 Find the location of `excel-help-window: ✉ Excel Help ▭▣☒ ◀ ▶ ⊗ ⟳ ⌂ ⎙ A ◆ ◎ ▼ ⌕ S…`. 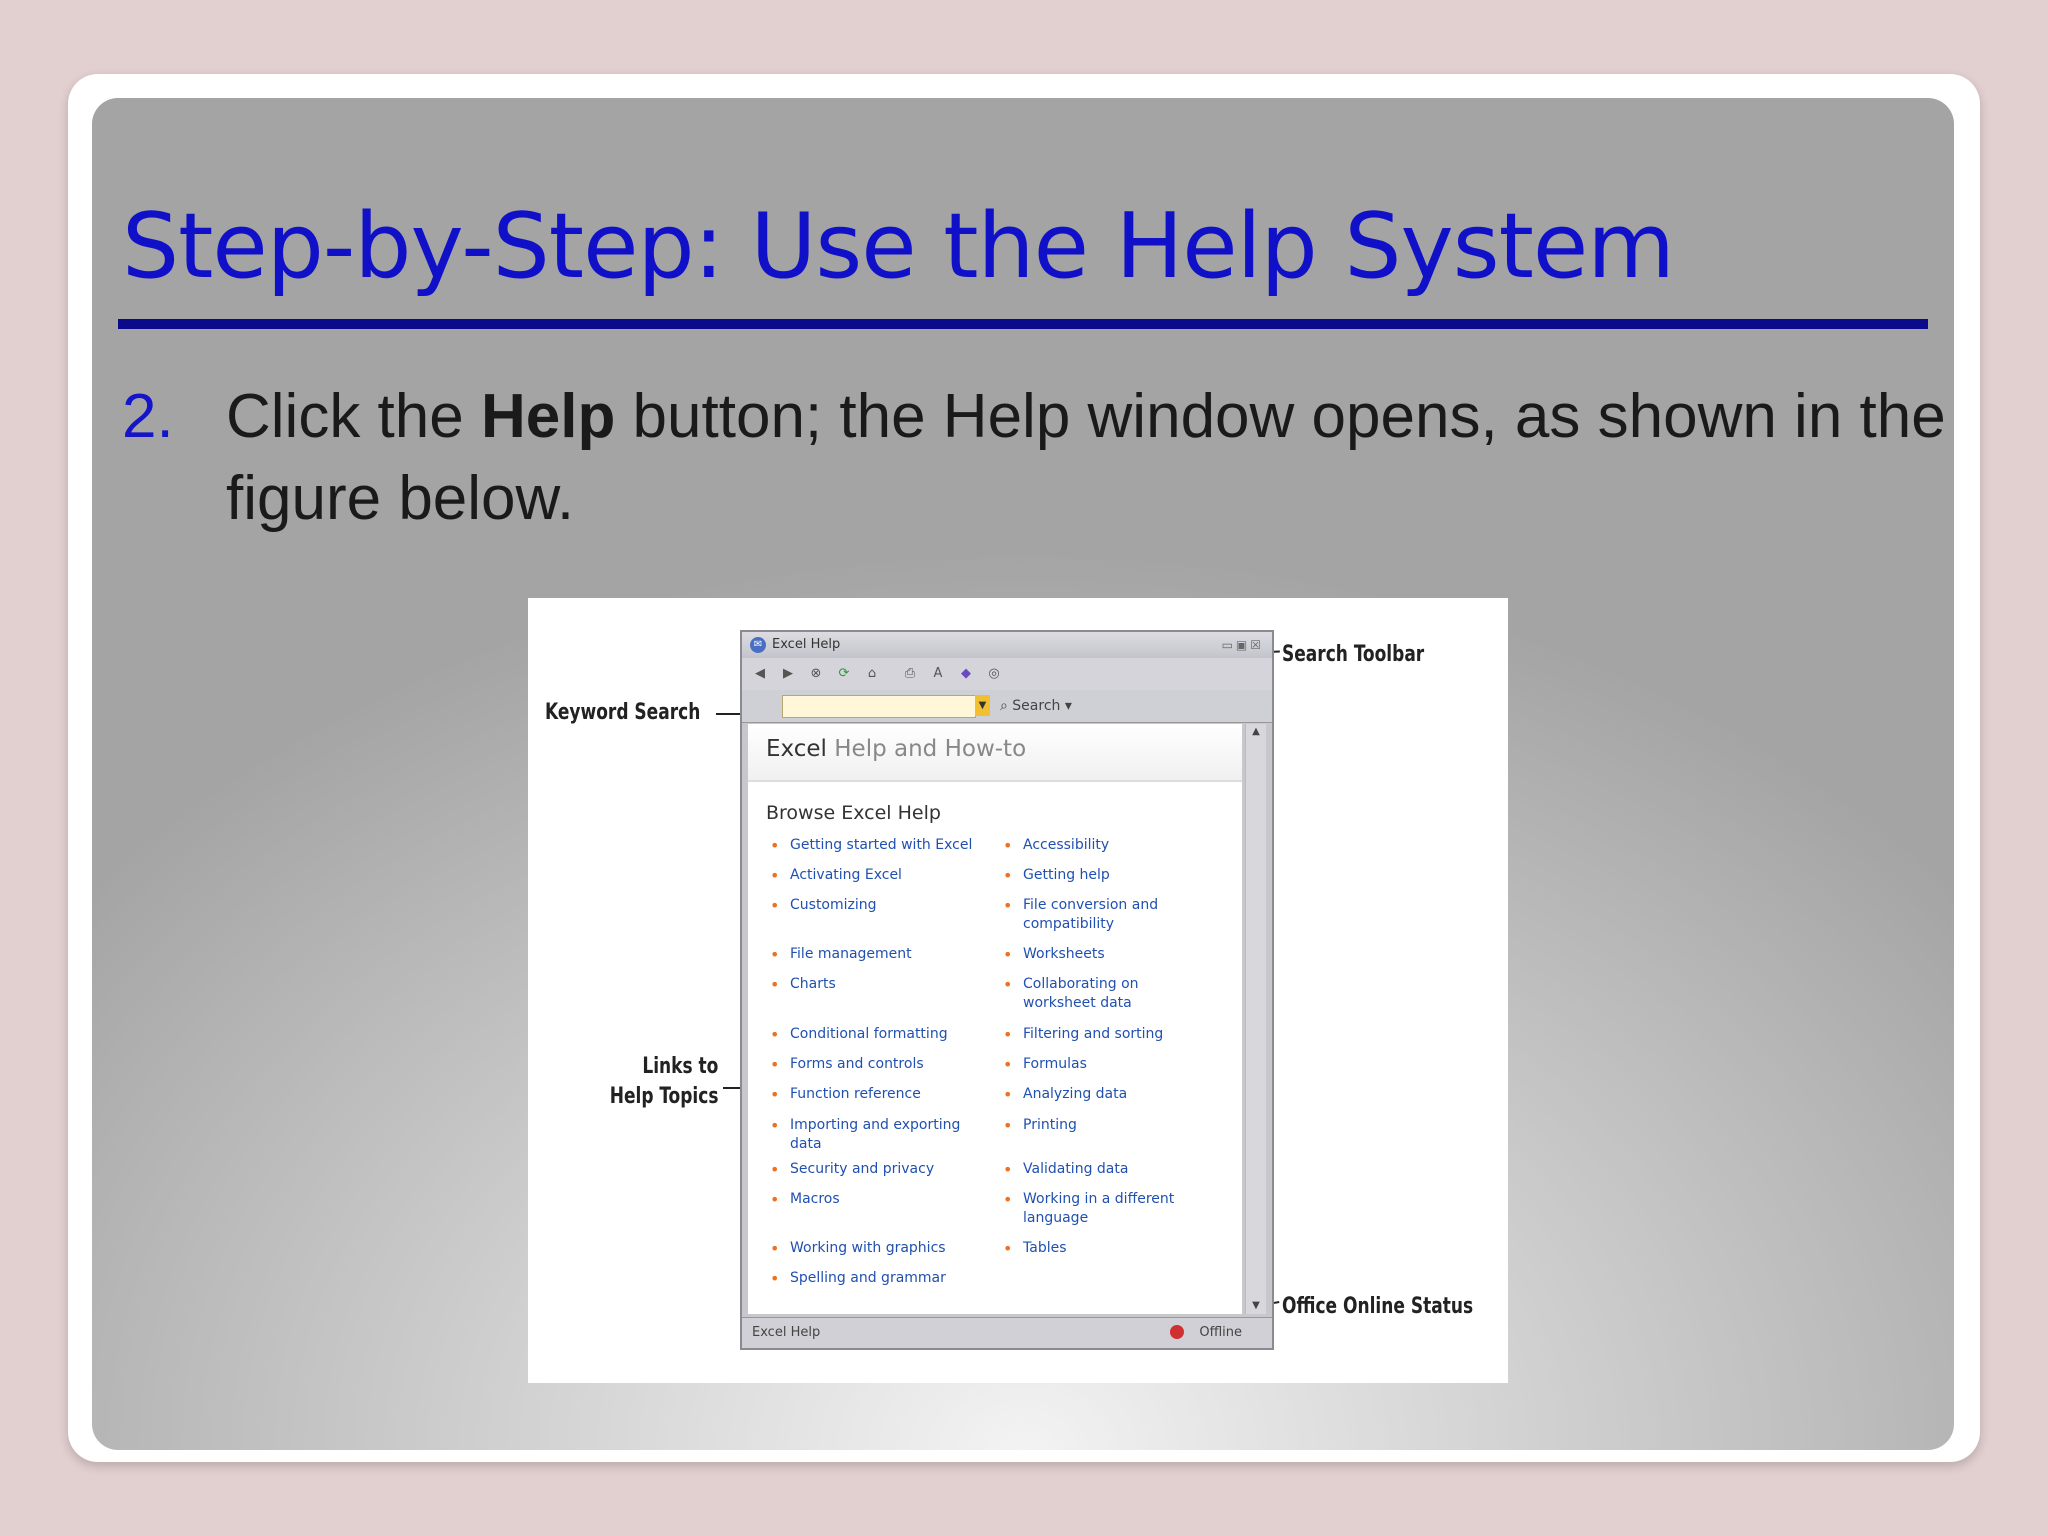

excel-help-window: ✉ Excel Help ▭▣☒ ◀ ▶ ⊗ ⟳ ⌂ ⎙ A ◆ ◎ ▼ ⌕ S… is located at coordinates (1007, 990).